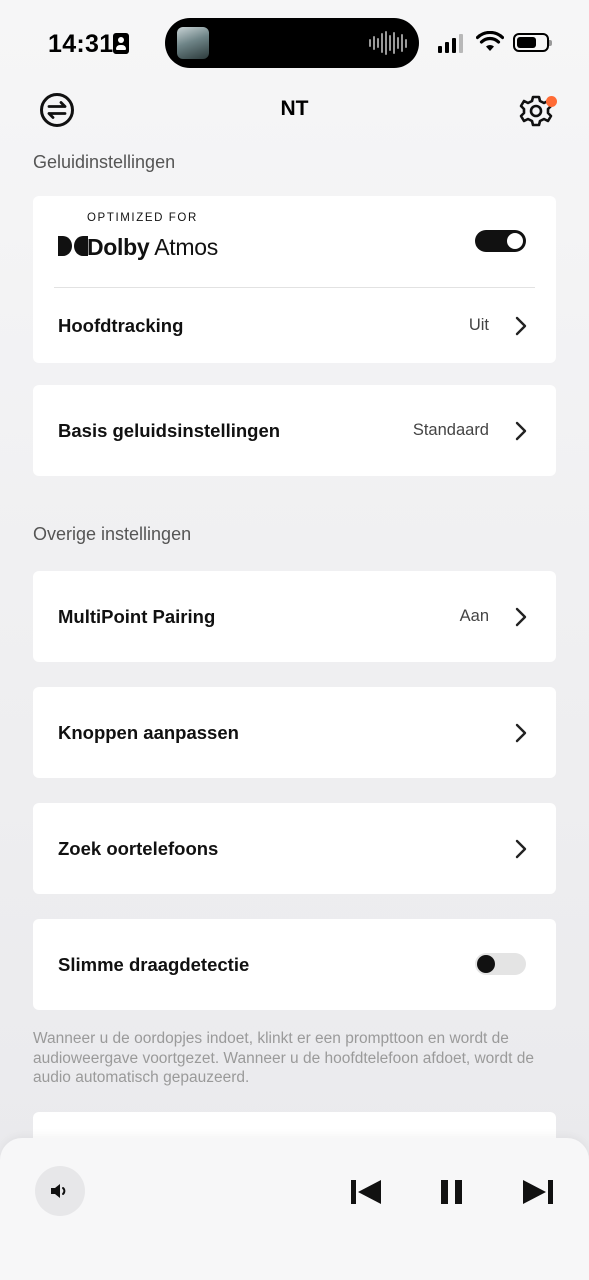 The image size is (589, 1280). Describe the element at coordinates (104, 162) in the screenshot. I see `section-label-sound: Geluidinstellingen` at that location.